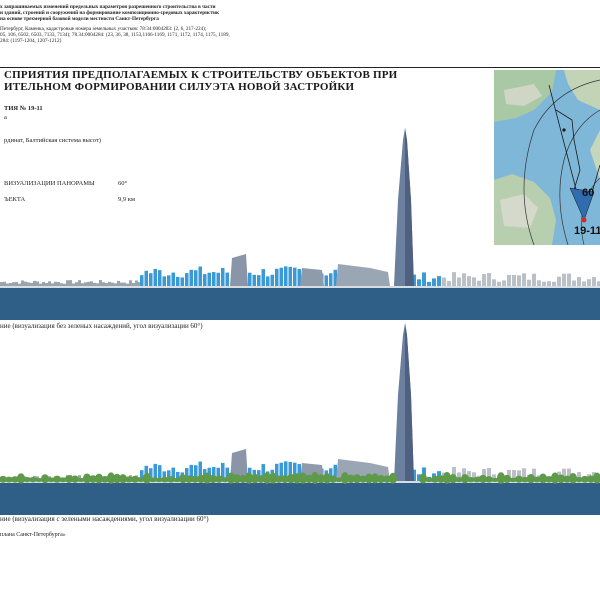 This screenshot has width=600, height=600. I want to click on header-rule, so click(300, 67).